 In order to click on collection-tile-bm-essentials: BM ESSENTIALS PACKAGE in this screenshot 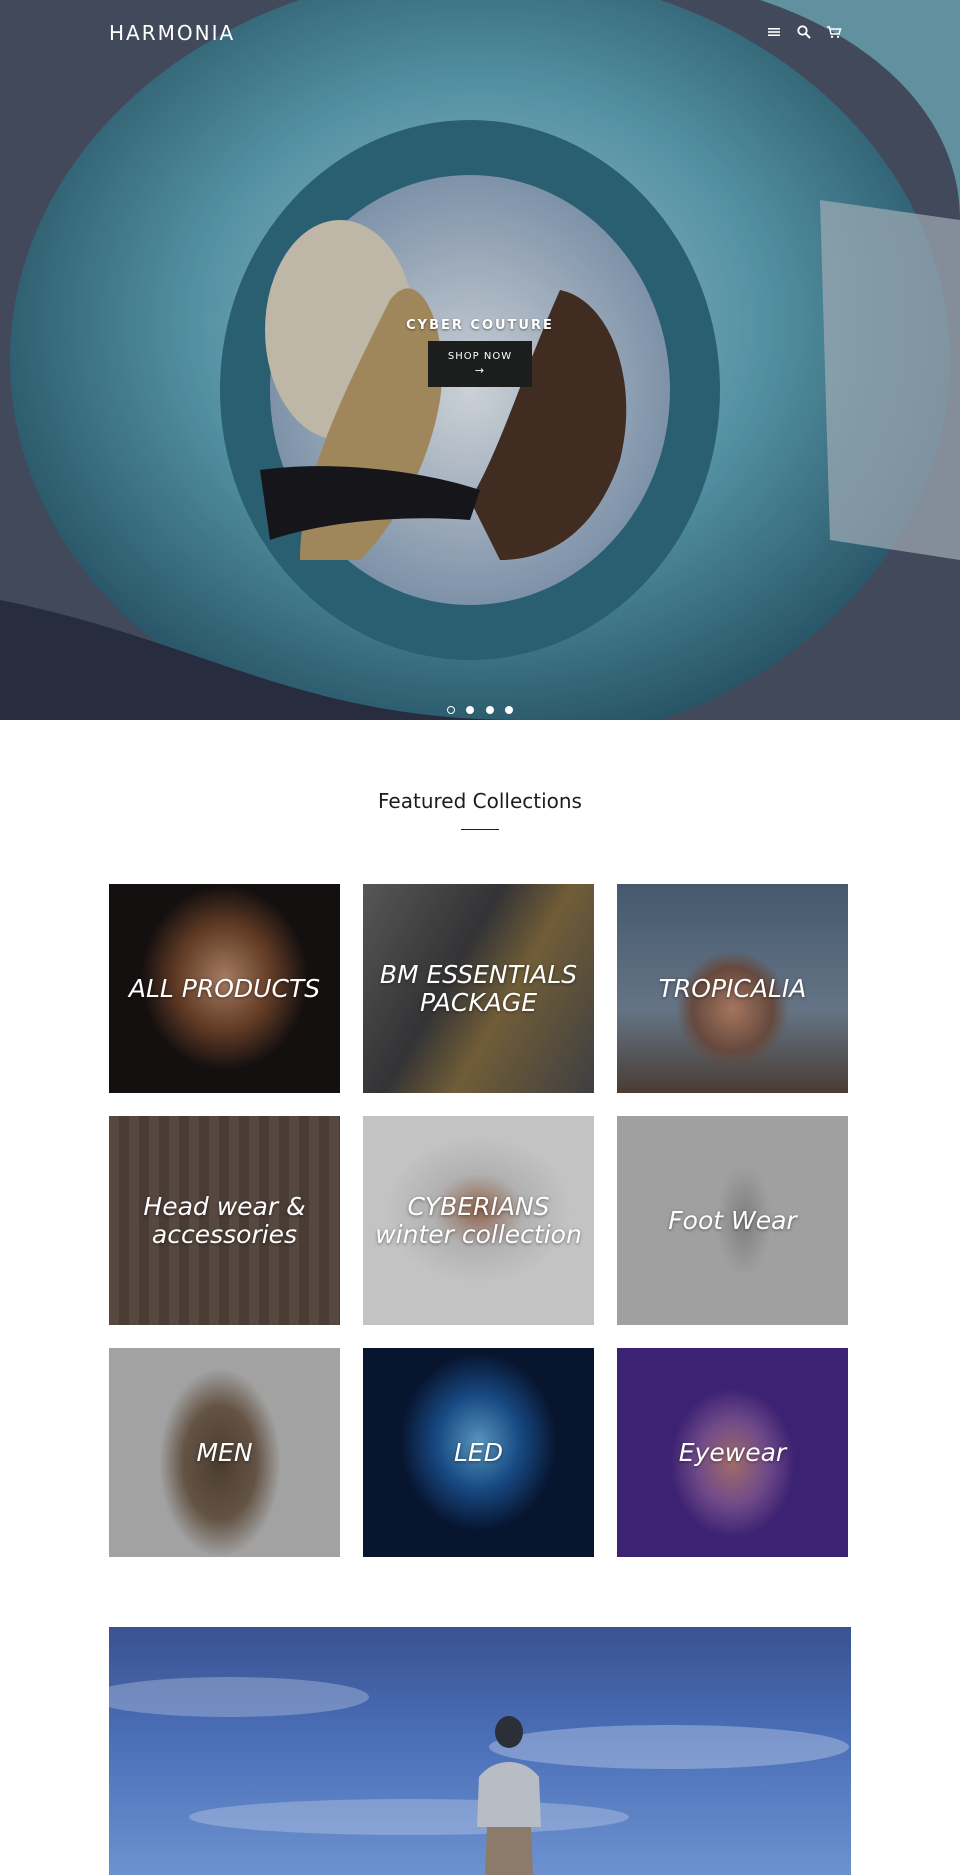, I will do `click(478, 988)`.